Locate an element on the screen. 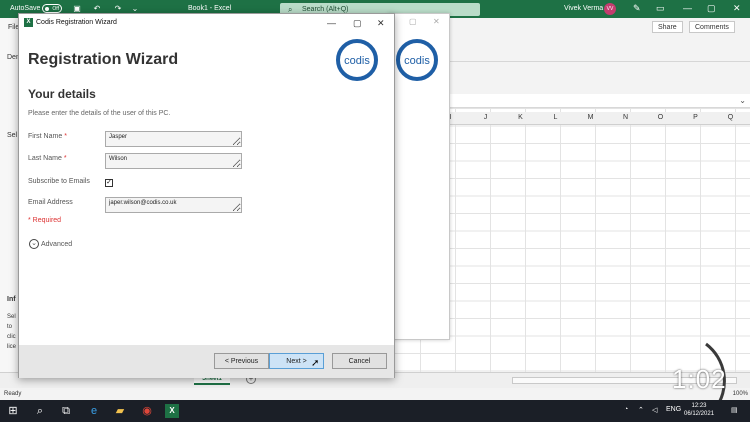 The width and height of the screenshot is (750, 422). expand-formula-bar-icon: ⌄ is located at coordinates (742, 100).